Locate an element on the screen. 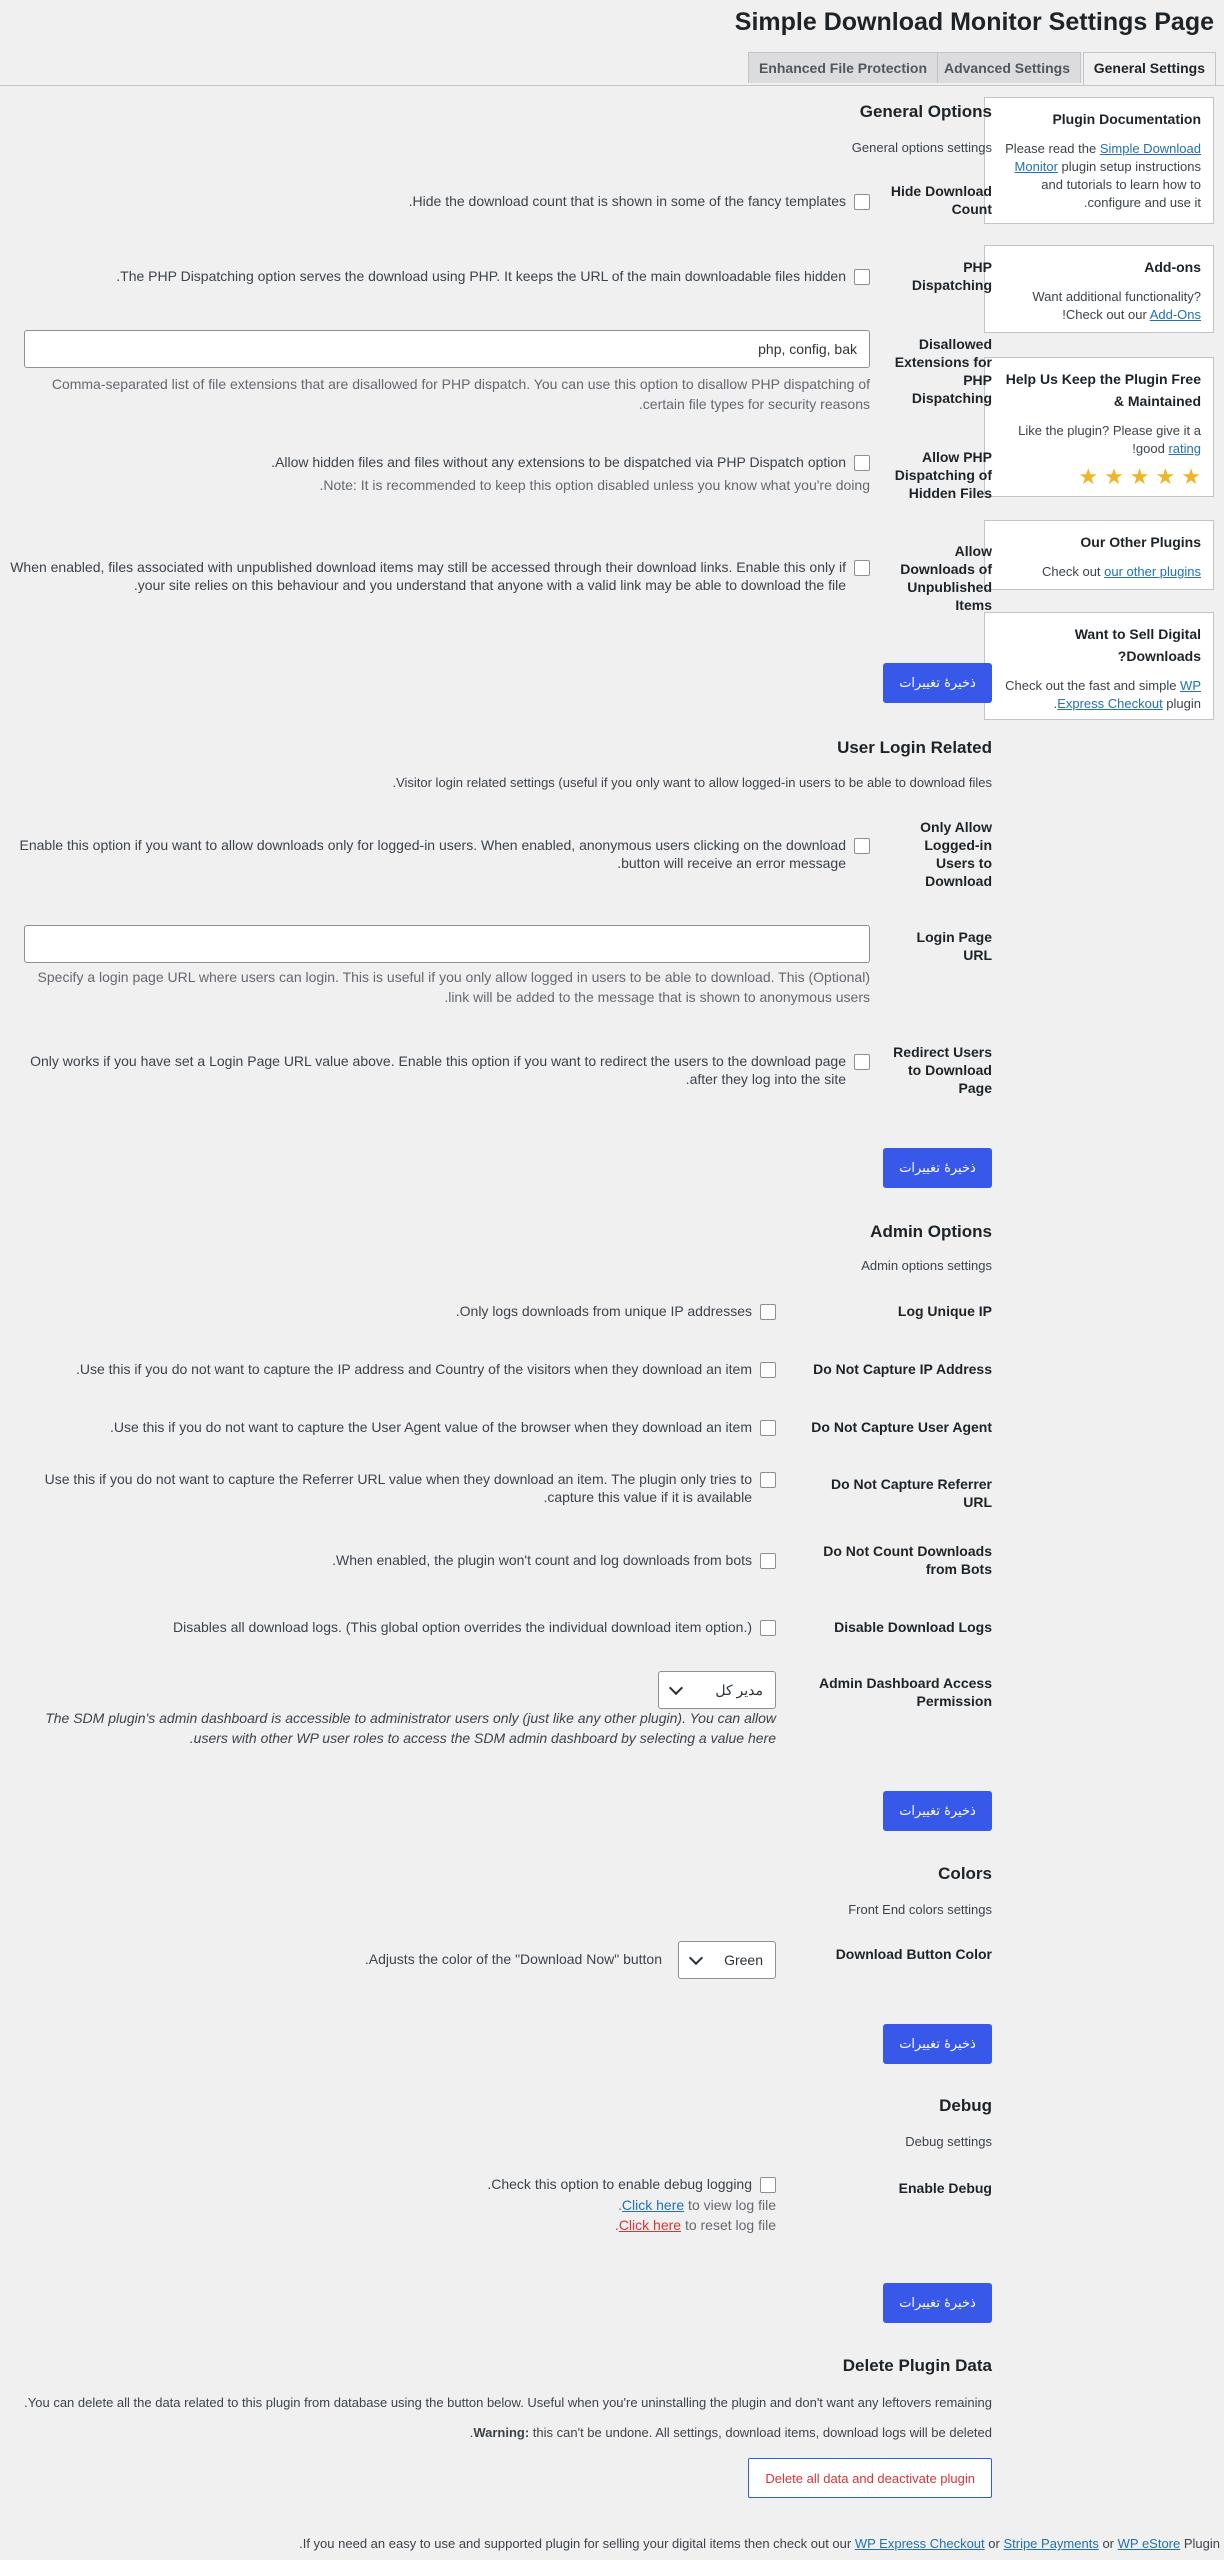  no-bots-label: Do Not Count Downloads from Bots is located at coordinates (907, 1560).